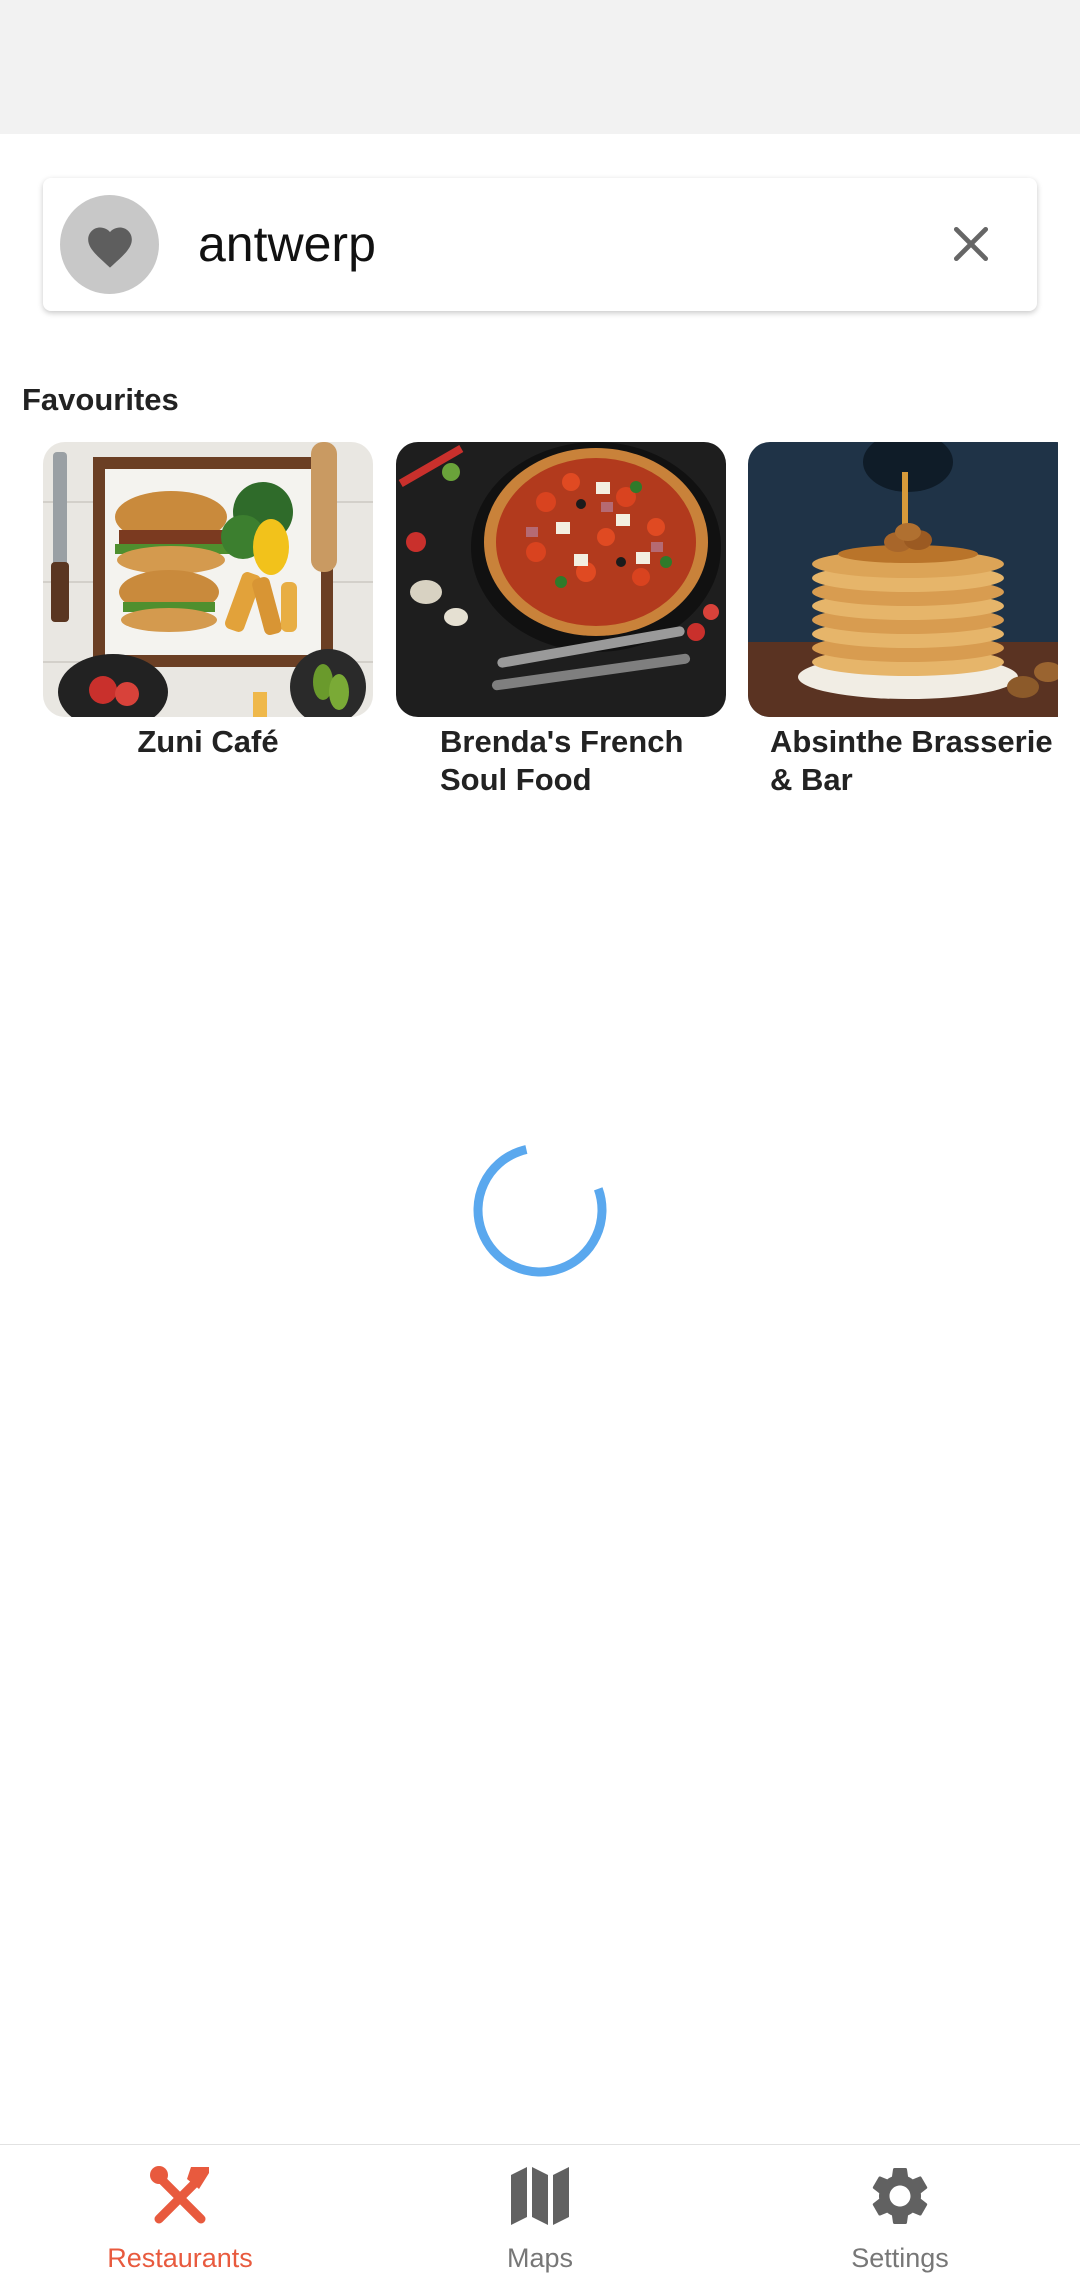 This screenshot has height=2280, width=1080. What do you see at coordinates (903, 579) in the screenshot?
I see `pancake-stack-photo` at bounding box center [903, 579].